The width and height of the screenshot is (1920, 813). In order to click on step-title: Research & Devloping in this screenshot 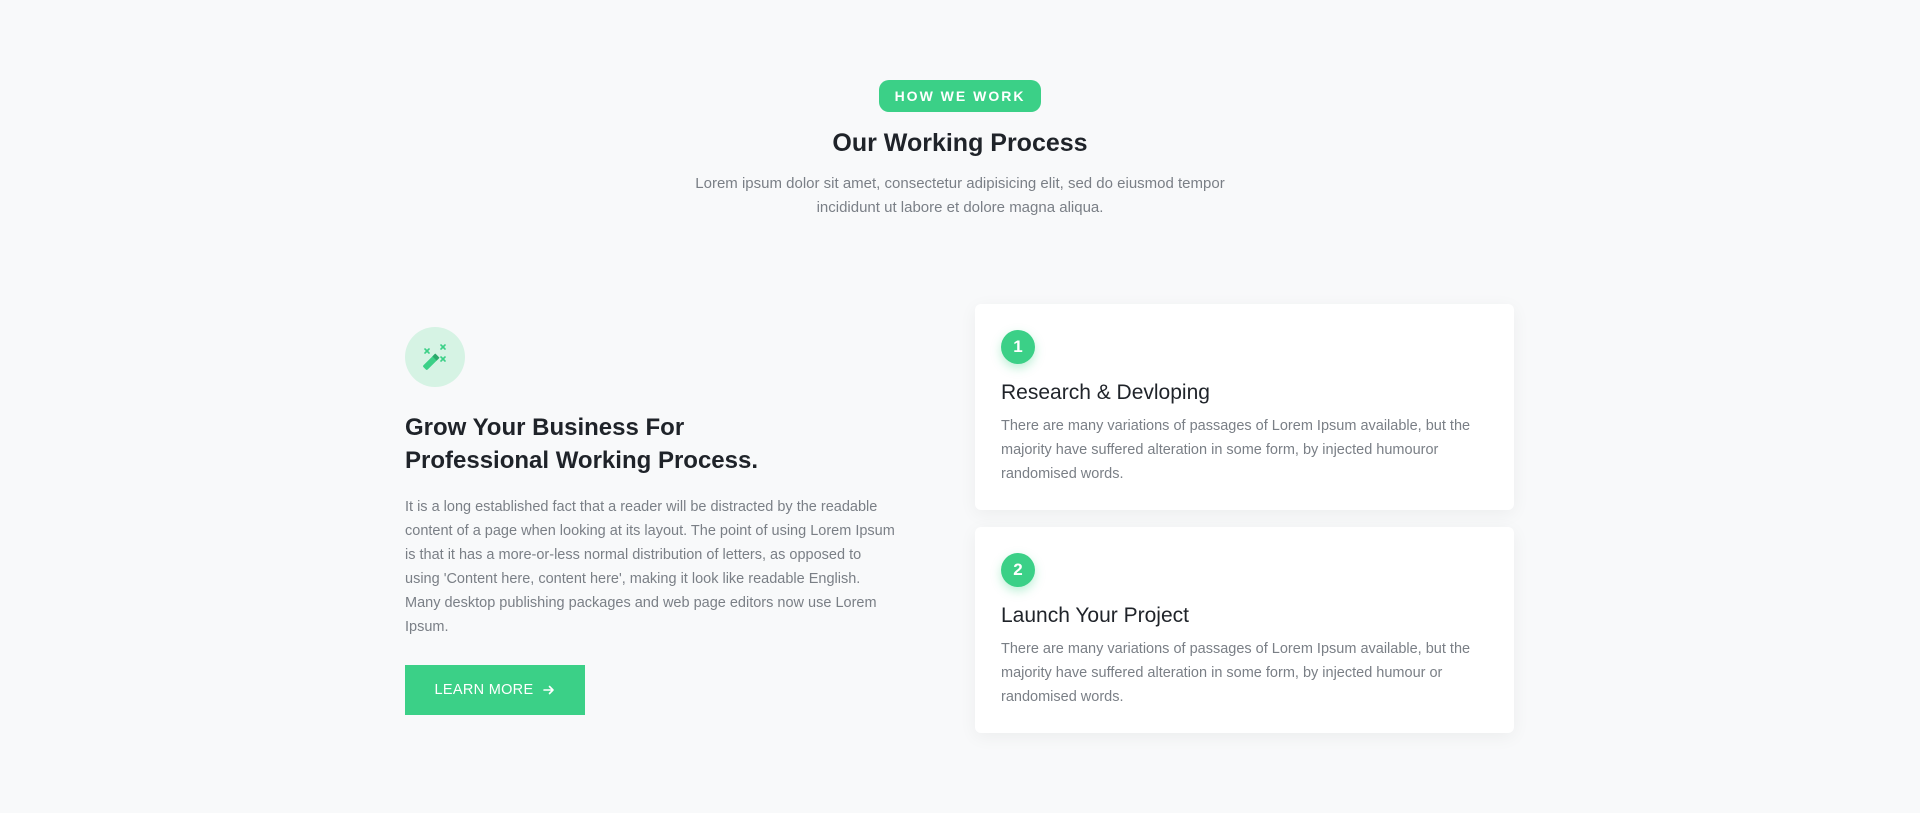, I will do `click(1105, 392)`.